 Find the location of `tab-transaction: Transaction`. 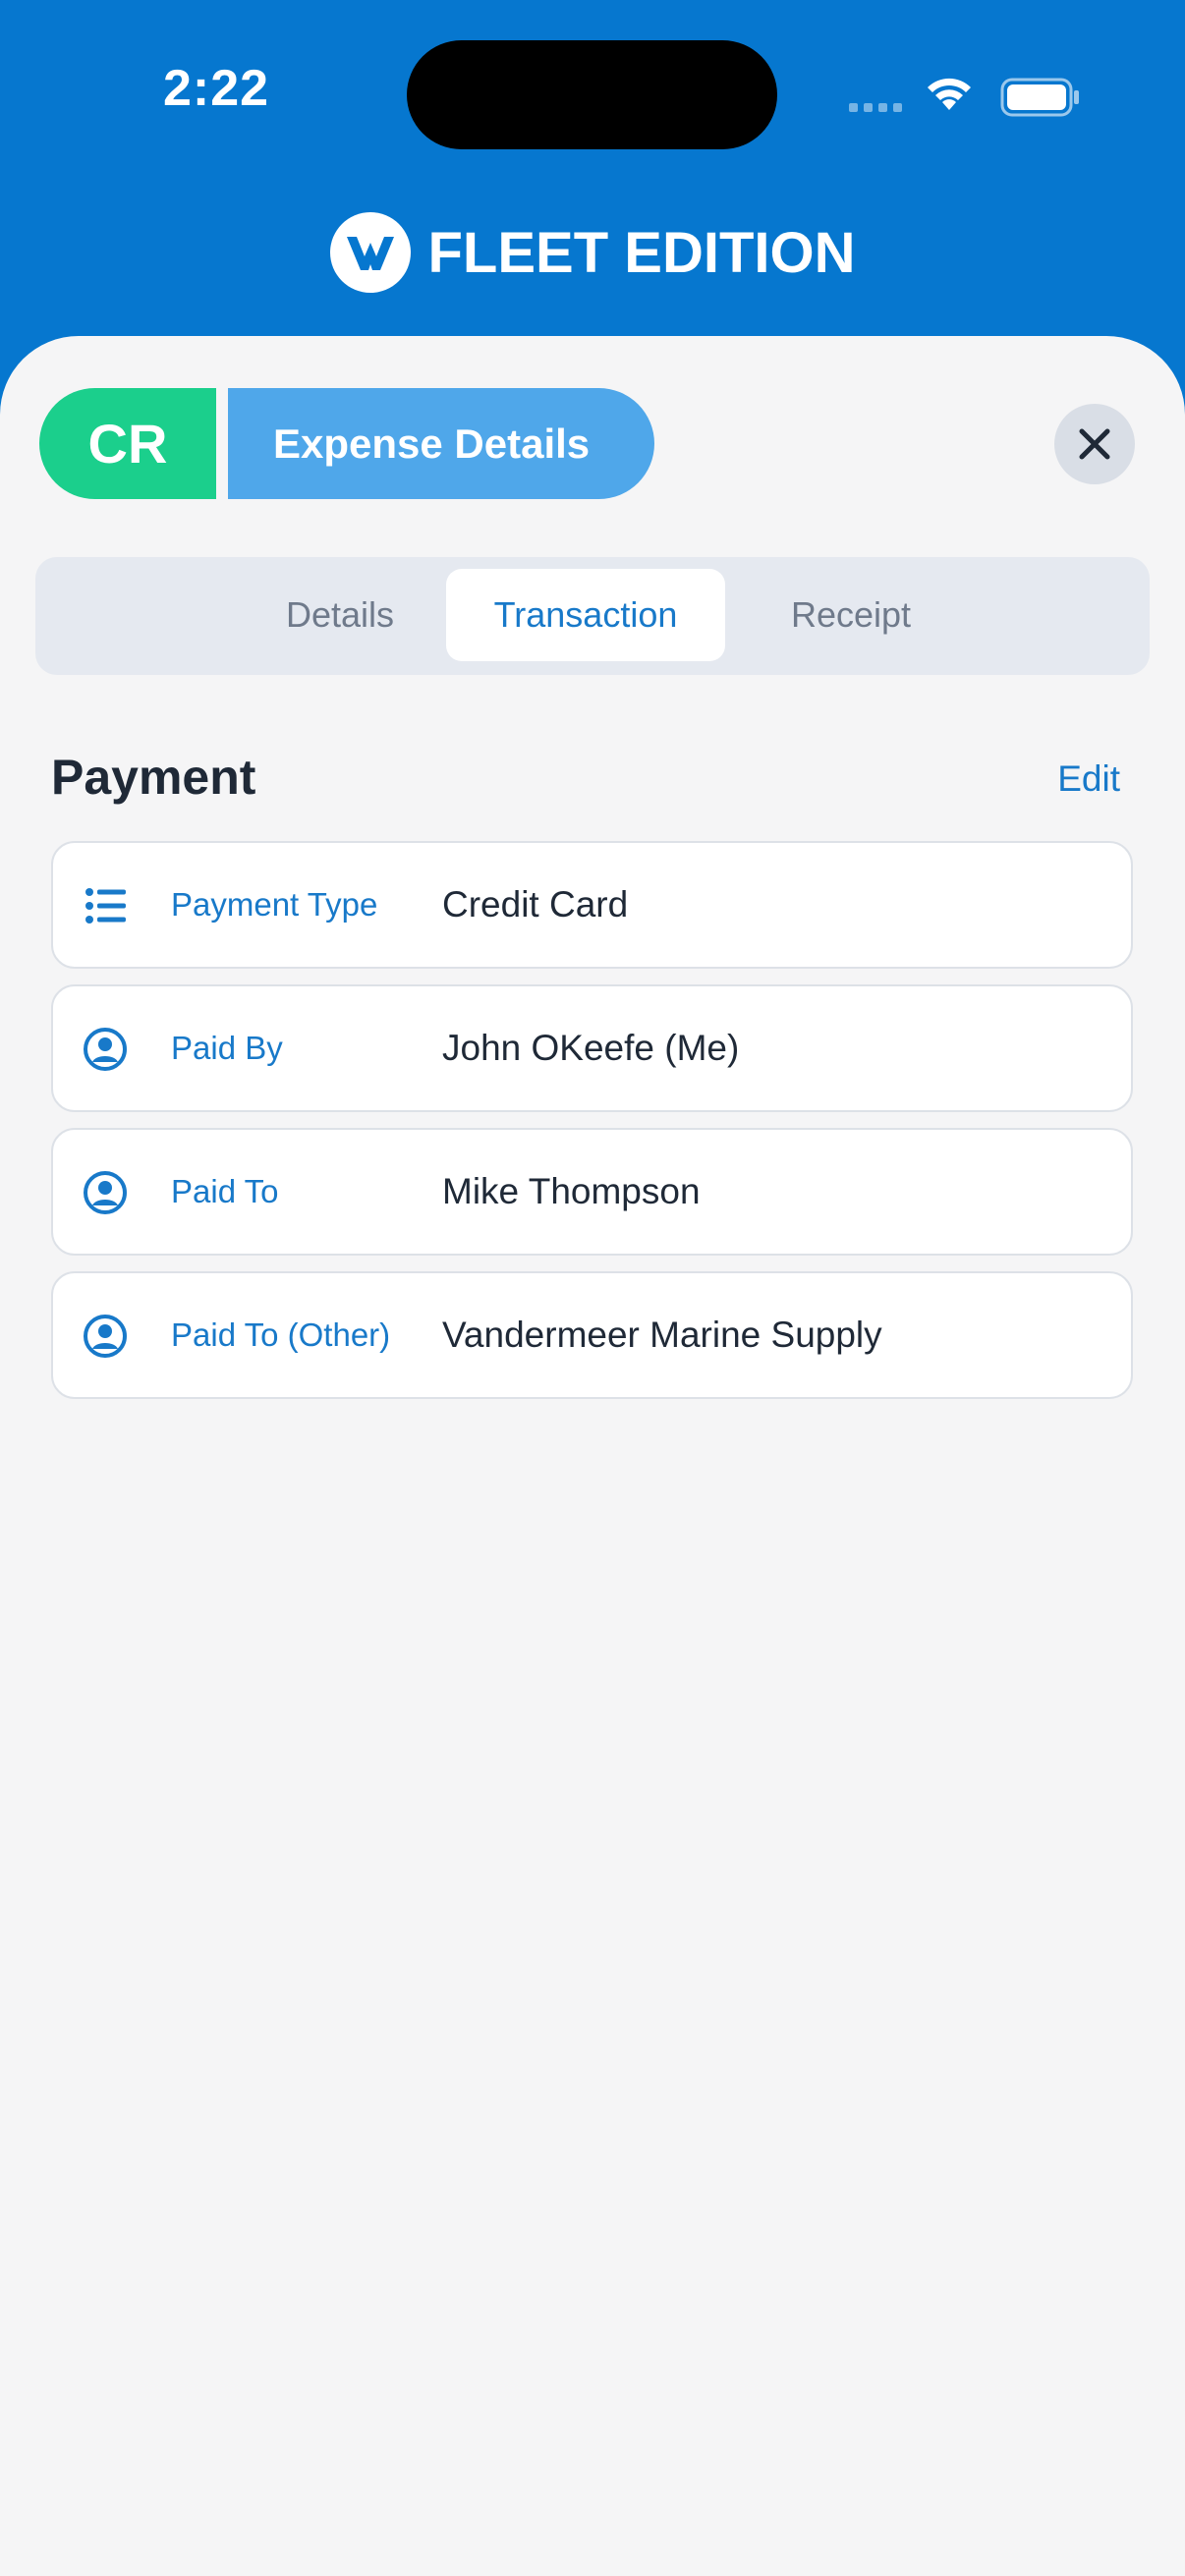

tab-transaction: Transaction is located at coordinates (586, 615).